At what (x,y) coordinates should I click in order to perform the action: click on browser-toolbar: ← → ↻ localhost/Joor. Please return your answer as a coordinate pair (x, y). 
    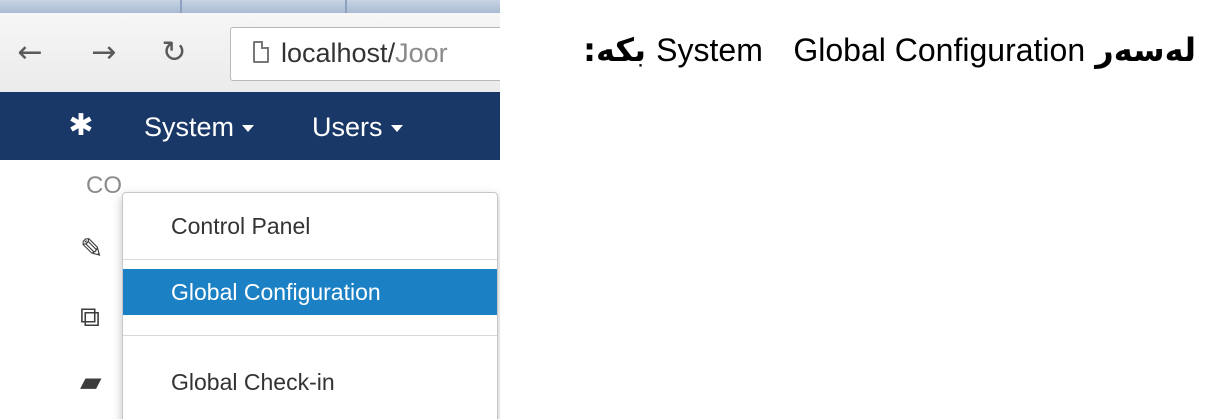
    Looking at the image, I should click on (250, 53).